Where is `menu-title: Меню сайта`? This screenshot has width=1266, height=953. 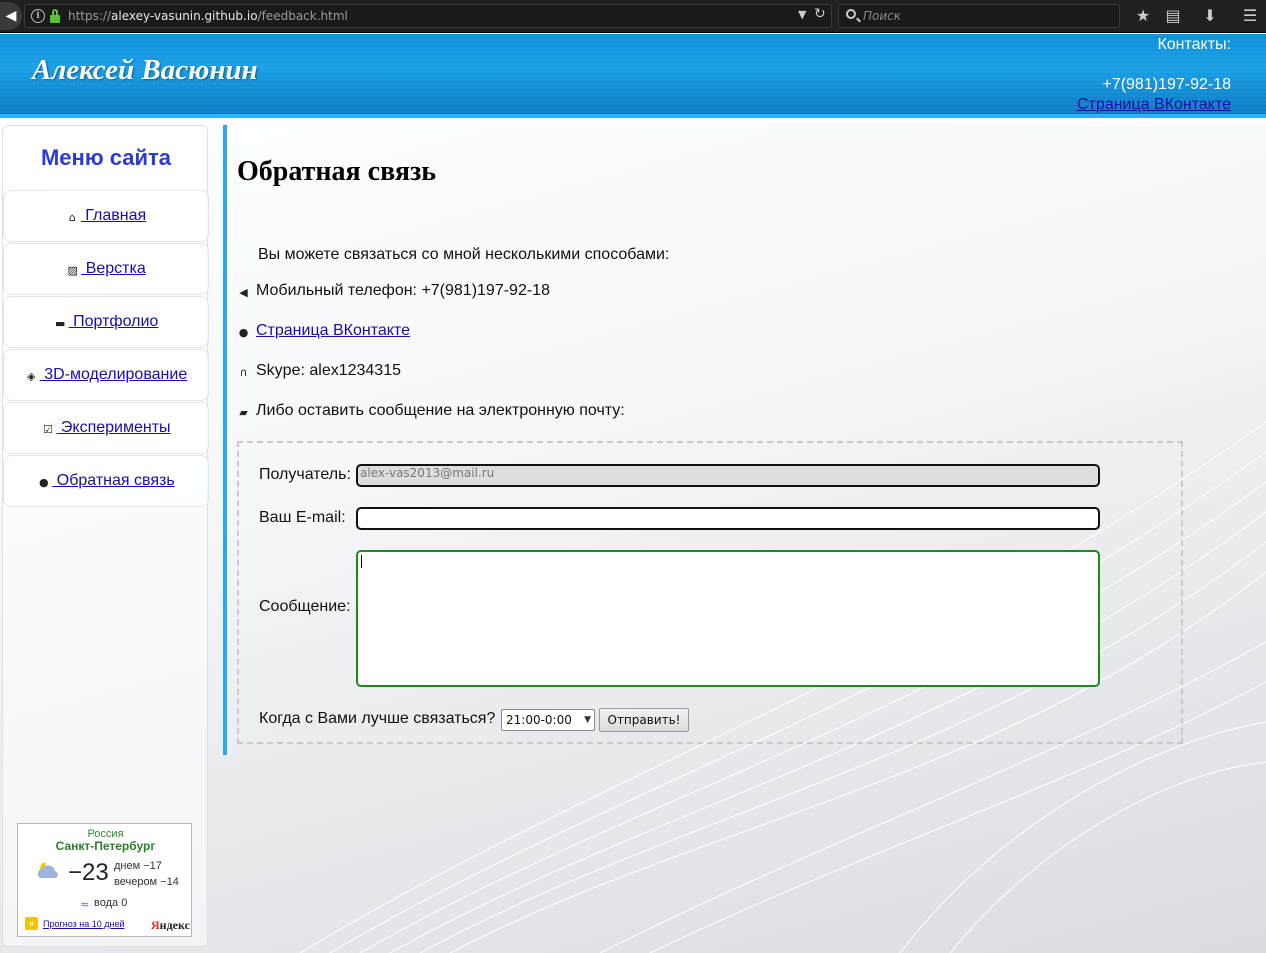 menu-title: Меню сайта is located at coordinates (106, 157).